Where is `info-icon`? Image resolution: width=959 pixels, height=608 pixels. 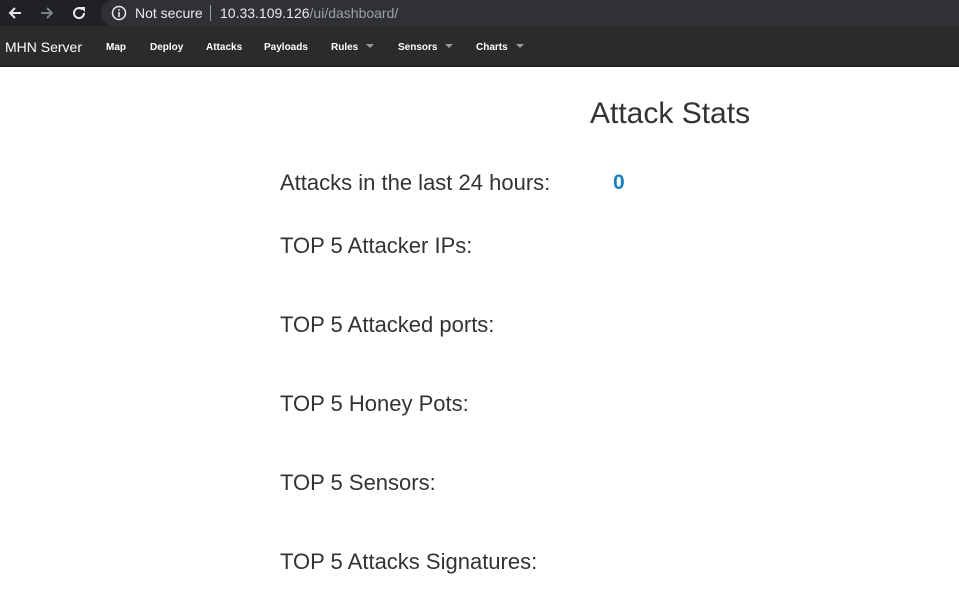
info-icon is located at coordinates (119, 13).